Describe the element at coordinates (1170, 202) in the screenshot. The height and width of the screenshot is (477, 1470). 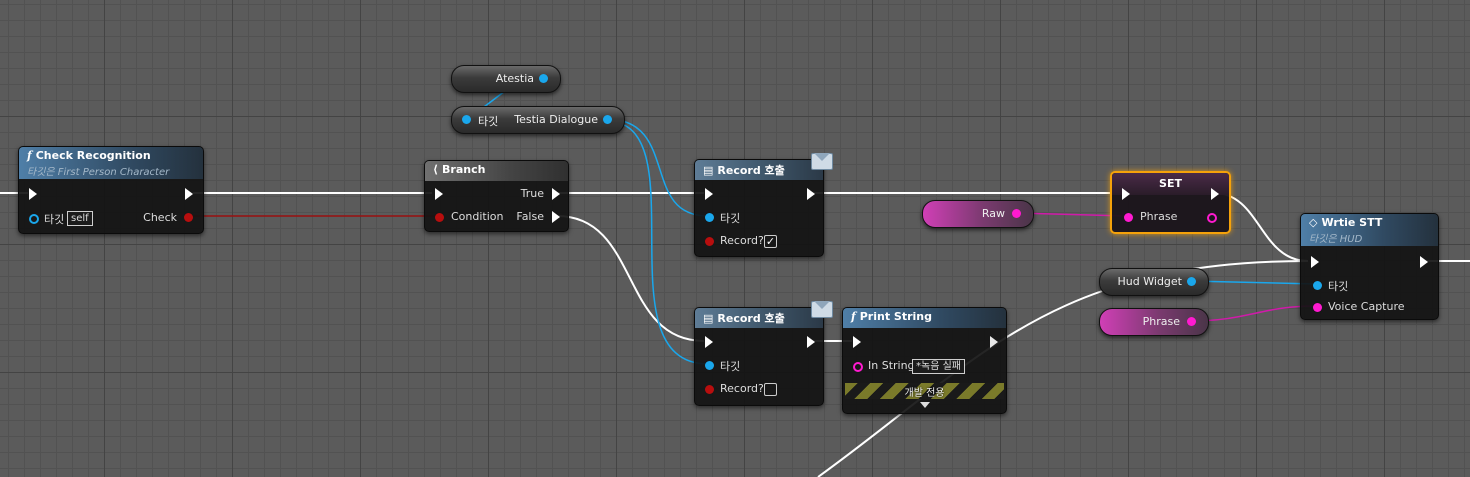
I see `set-node: SET Phrase` at that location.